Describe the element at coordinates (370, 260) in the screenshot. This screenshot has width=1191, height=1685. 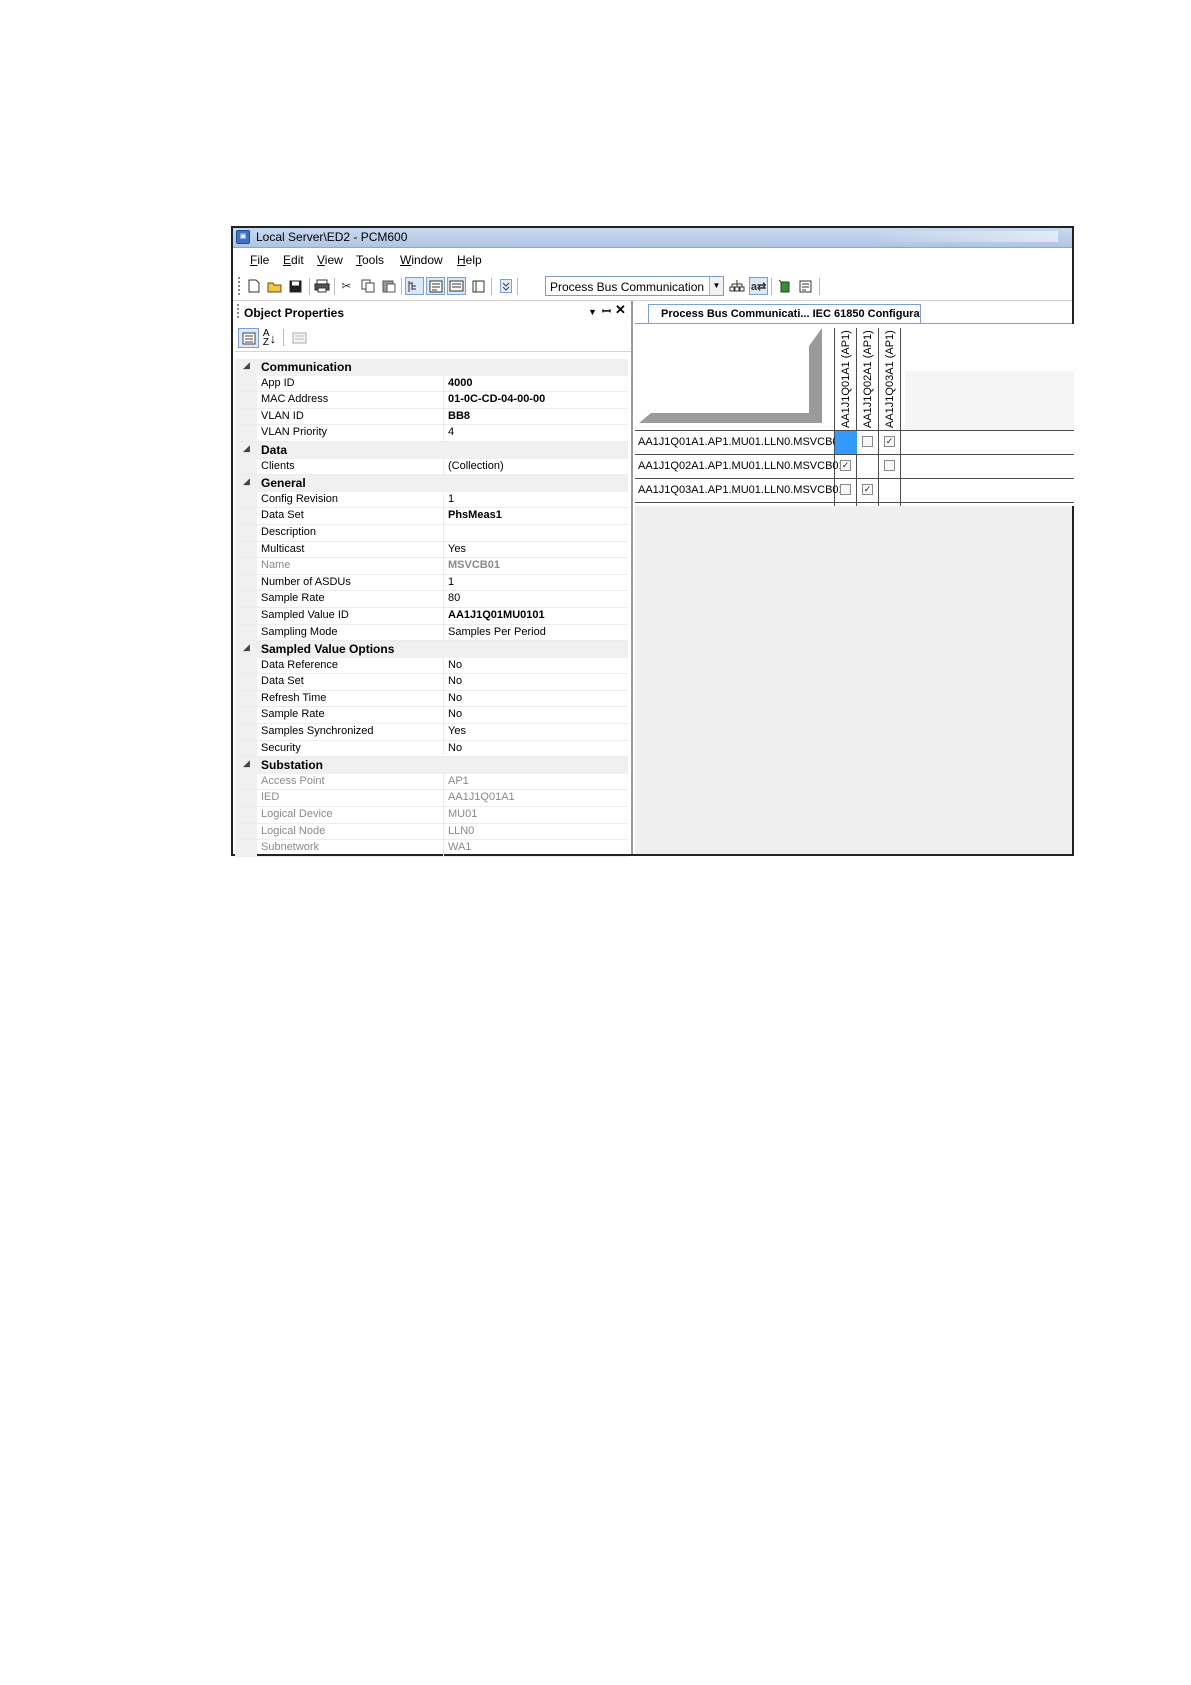
I see `menu-tools: Tools` at that location.